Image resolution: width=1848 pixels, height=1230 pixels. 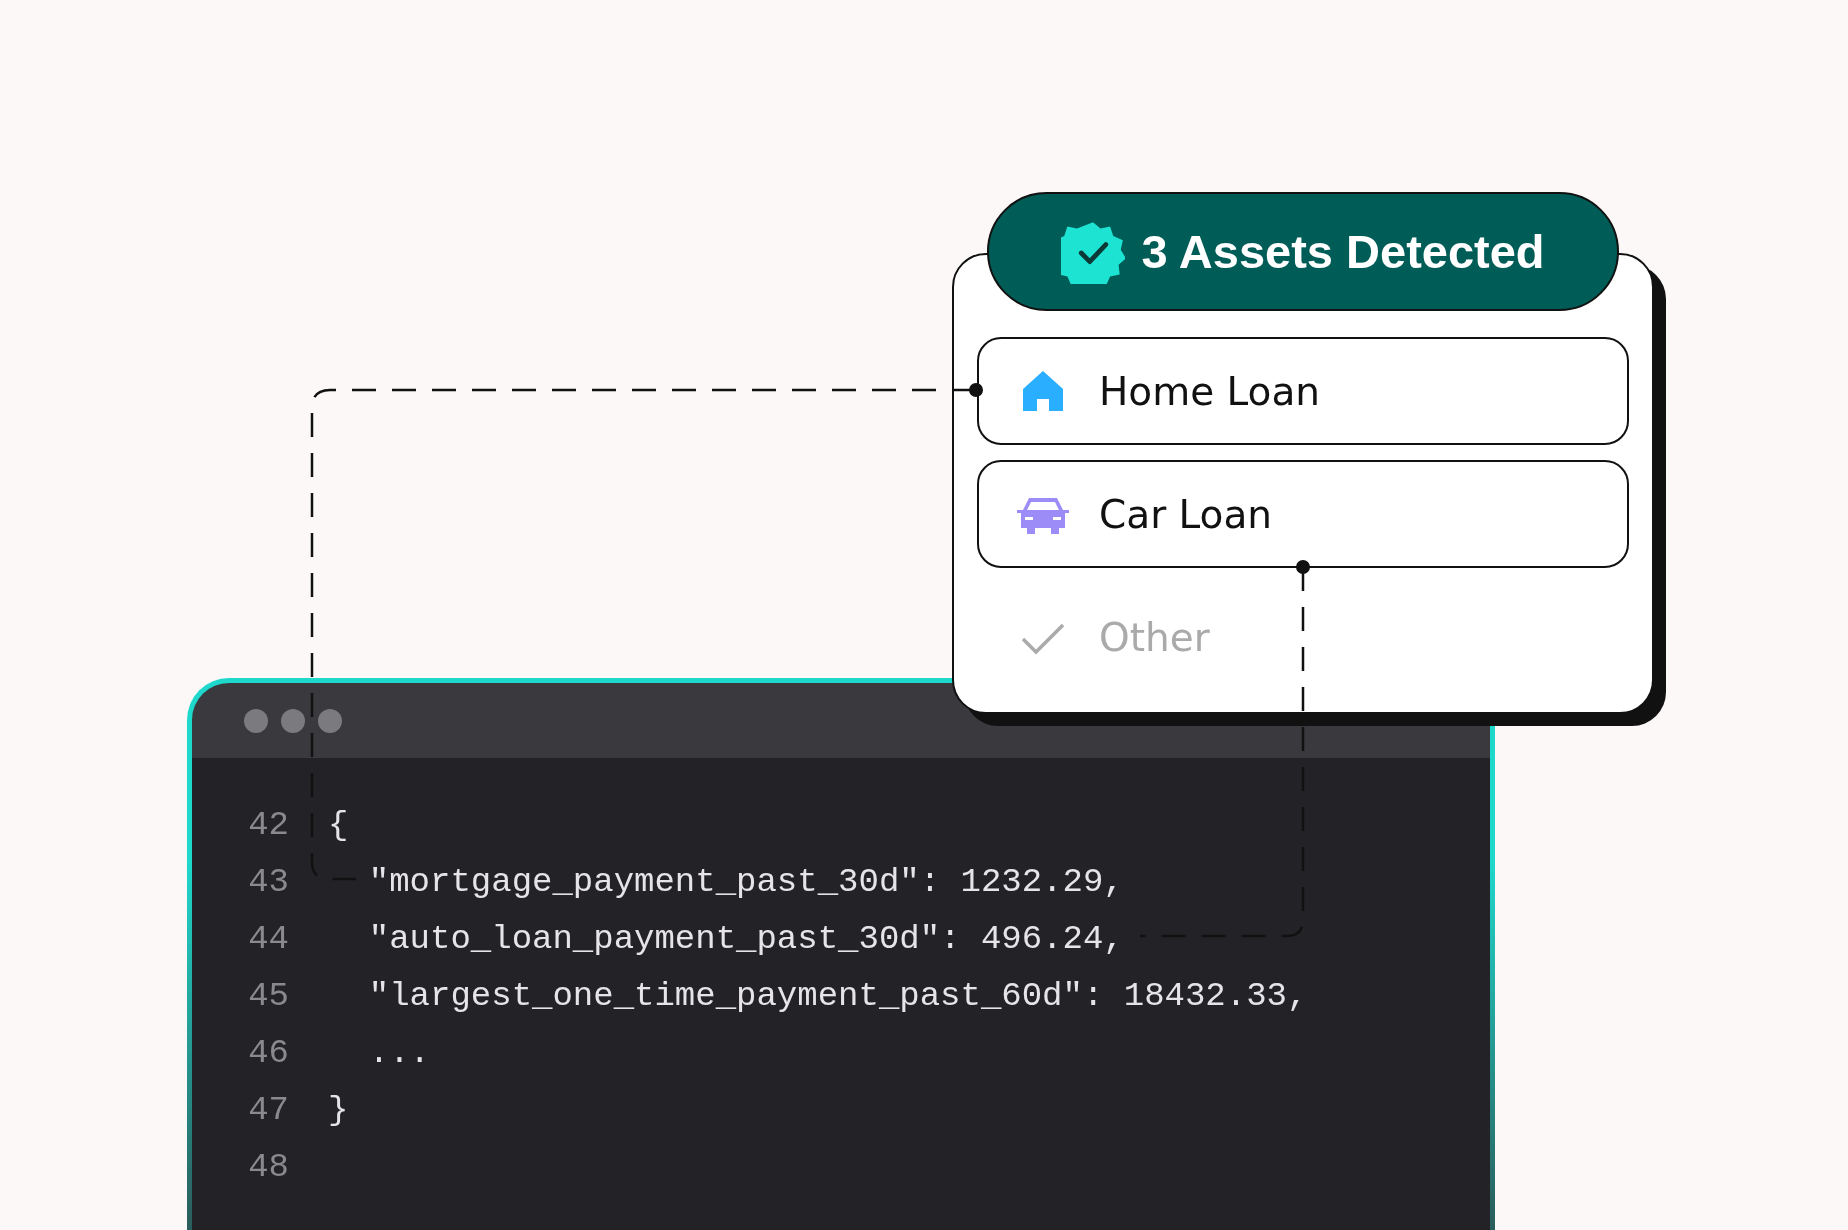 What do you see at coordinates (1093, 251) in the screenshot?
I see `verified-badge-icon` at bounding box center [1093, 251].